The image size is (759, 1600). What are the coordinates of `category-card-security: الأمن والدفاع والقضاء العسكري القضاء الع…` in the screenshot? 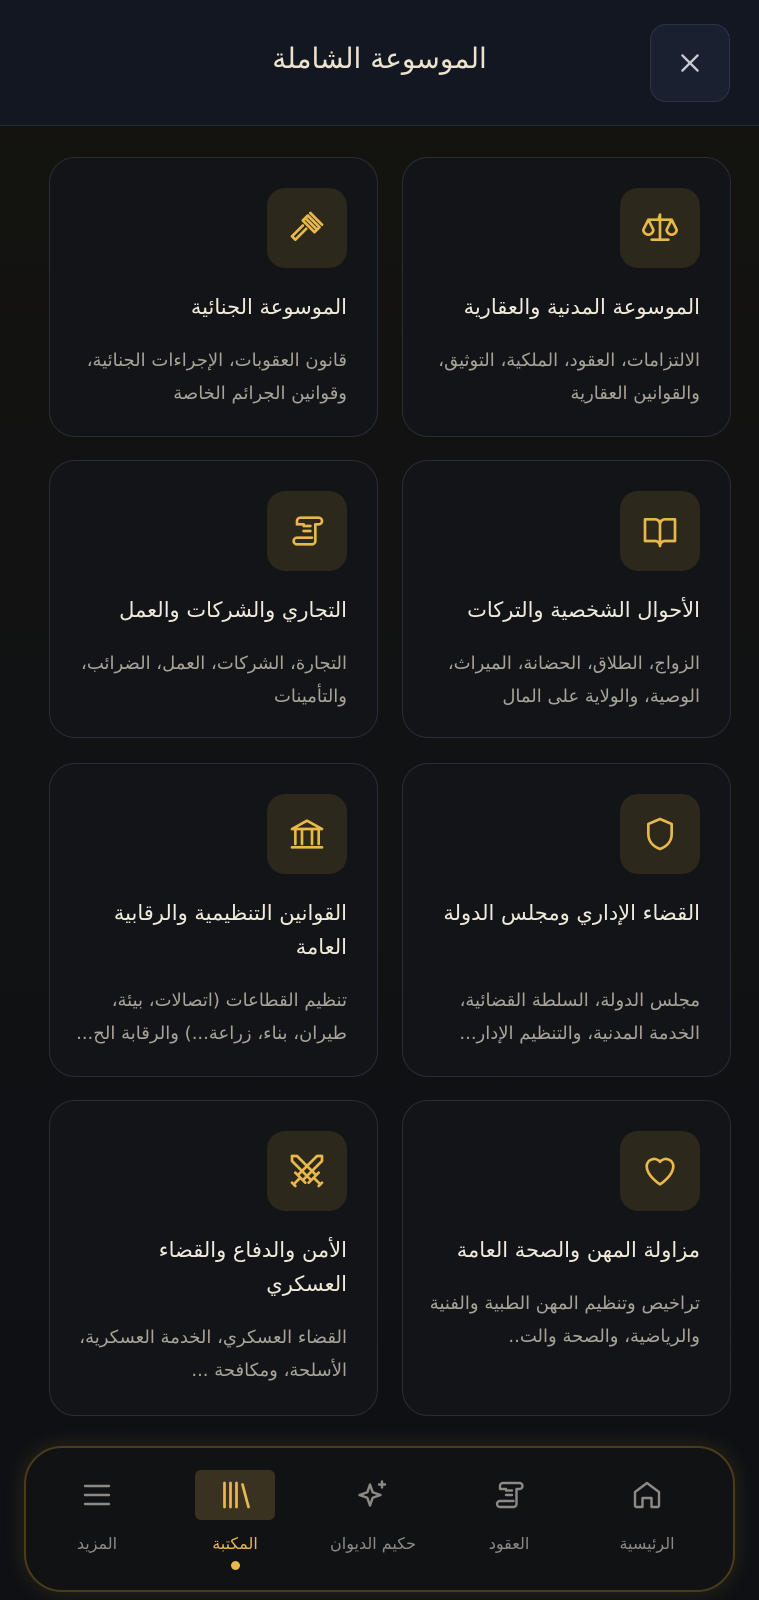 It's located at (213, 1258).